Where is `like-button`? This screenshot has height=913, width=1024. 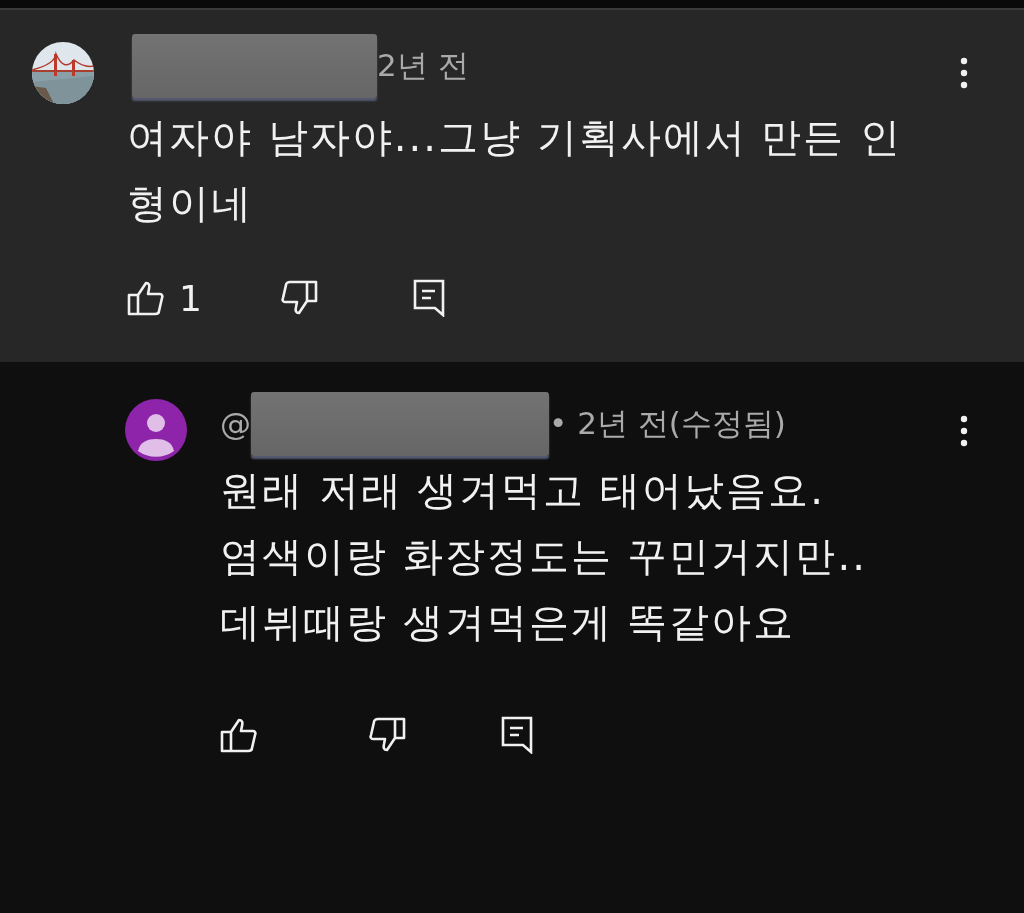 like-button is located at coordinates (239, 735).